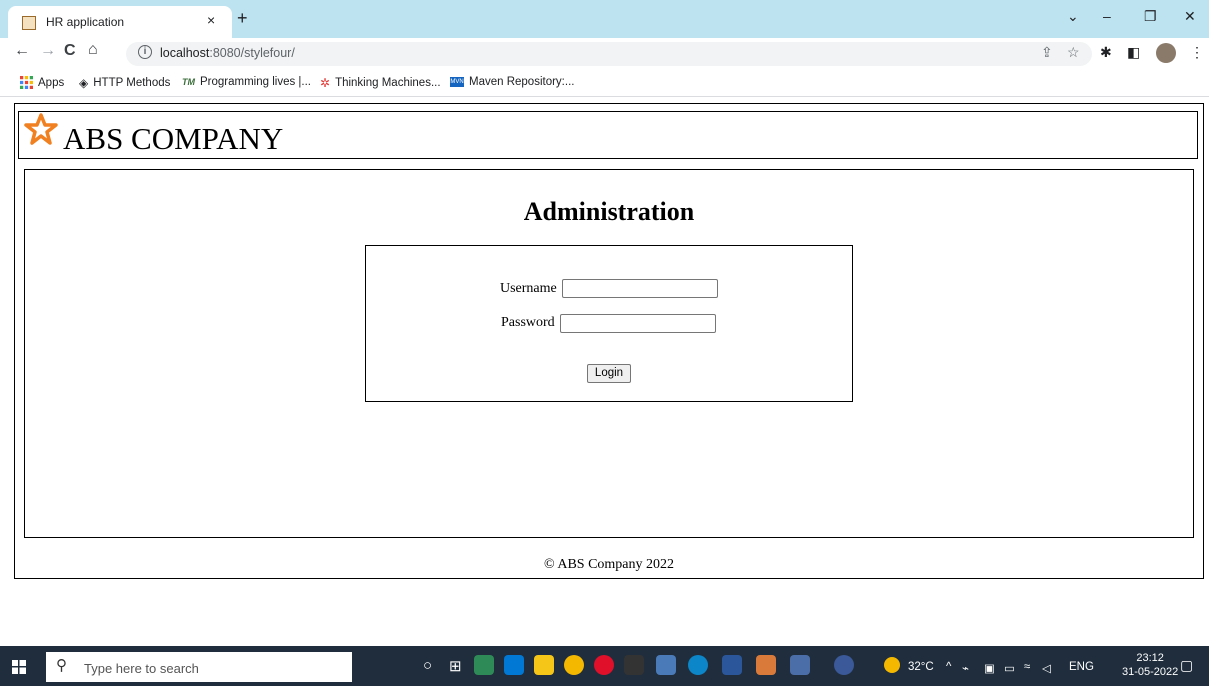 Image resolution: width=1209 pixels, height=686 pixels. I want to click on volume-icon: ◁, so click(1046, 668).